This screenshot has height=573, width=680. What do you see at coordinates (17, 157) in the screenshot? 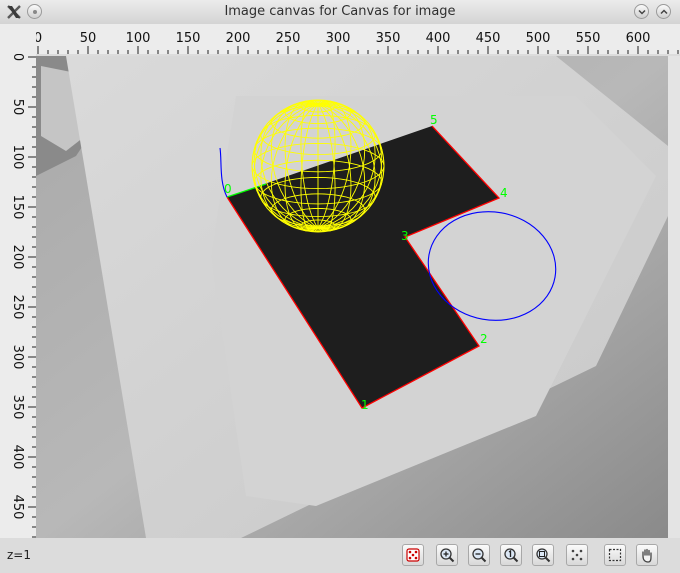
I see `ruler-left-label: 100` at bounding box center [17, 157].